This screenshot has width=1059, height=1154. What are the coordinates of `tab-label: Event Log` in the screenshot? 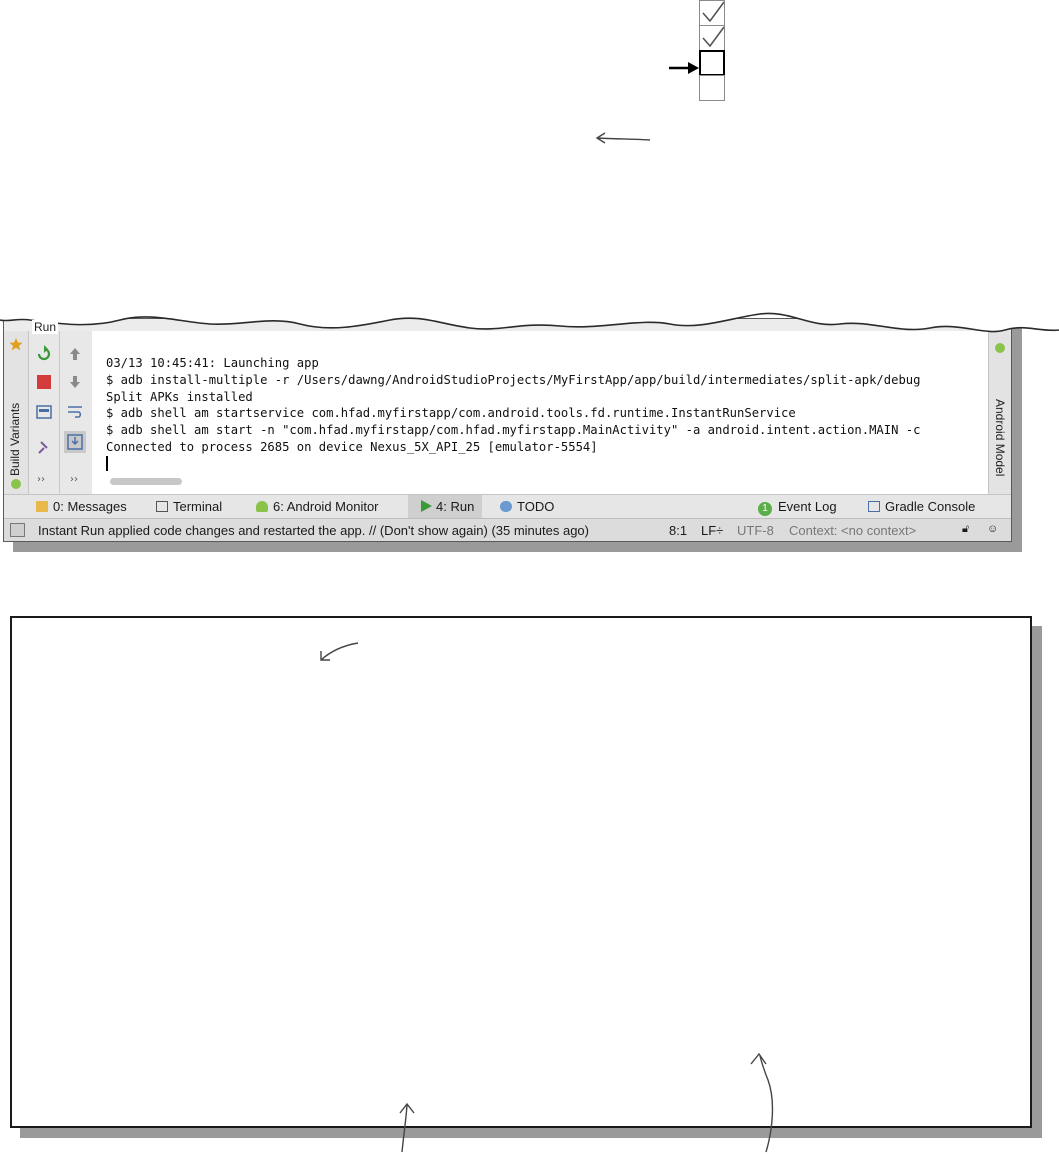 It's located at (807, 506).